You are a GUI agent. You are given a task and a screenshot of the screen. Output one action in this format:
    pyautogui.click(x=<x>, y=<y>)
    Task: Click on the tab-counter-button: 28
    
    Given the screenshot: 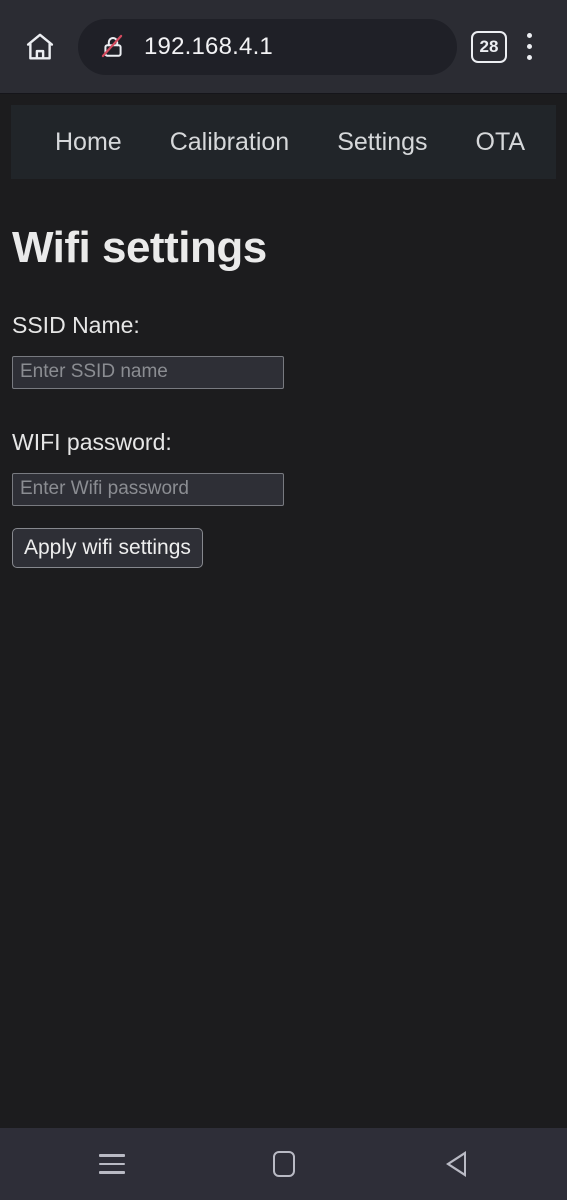 What is the action you would take?
    pyautogui.click(x=489, y=46)
    